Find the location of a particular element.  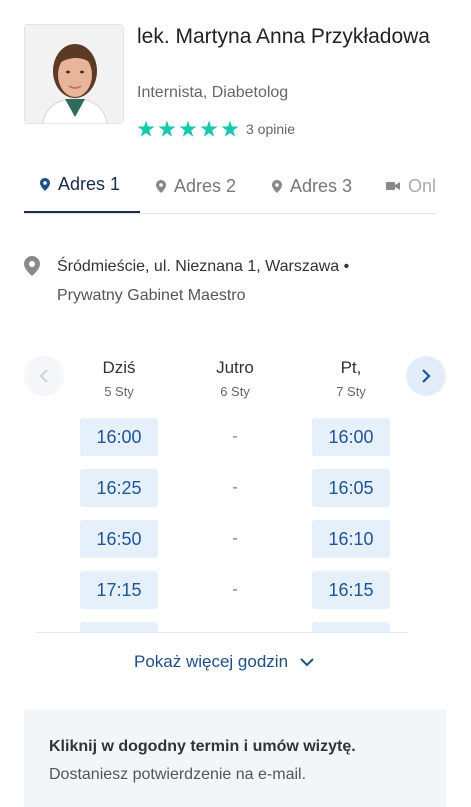

address-street: Śródmieście, ul. Nieznana 1, Warszawa • is located at coordinates (203, 267).